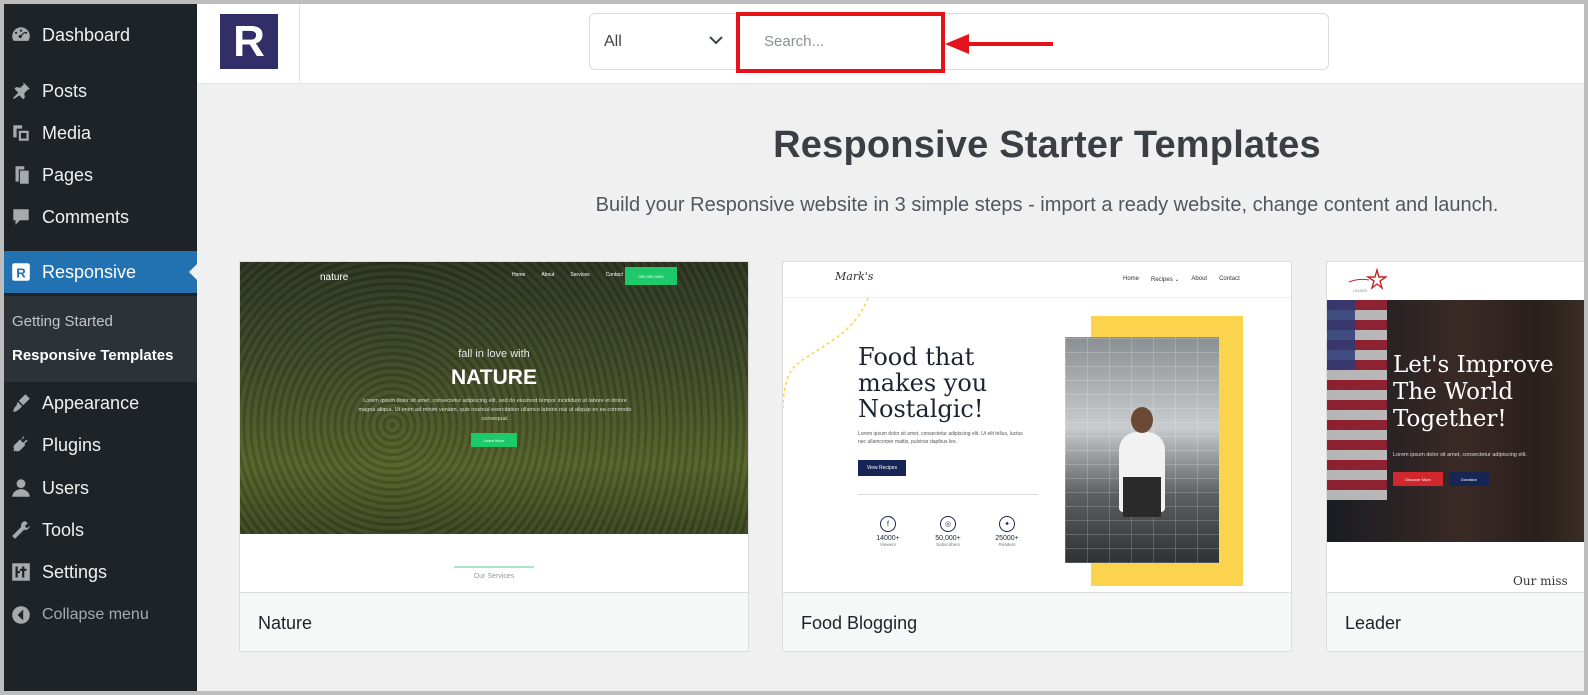 This screenshot has height=695, width=1588. I want to click on responsive-icon: R, so click(21, 272).